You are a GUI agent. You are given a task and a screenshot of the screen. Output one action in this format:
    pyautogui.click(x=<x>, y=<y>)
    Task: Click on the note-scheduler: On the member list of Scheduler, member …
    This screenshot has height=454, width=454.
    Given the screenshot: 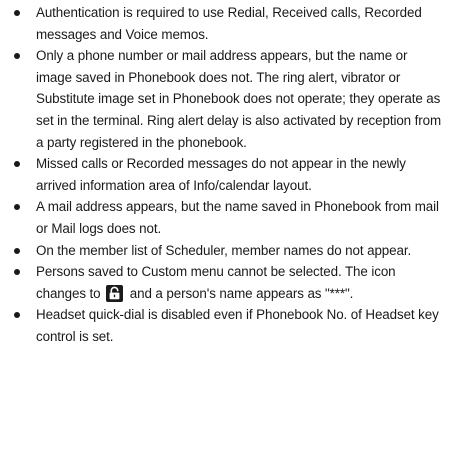 What is the action you would take?
    pyautogui.click(x=230, y=251)
    